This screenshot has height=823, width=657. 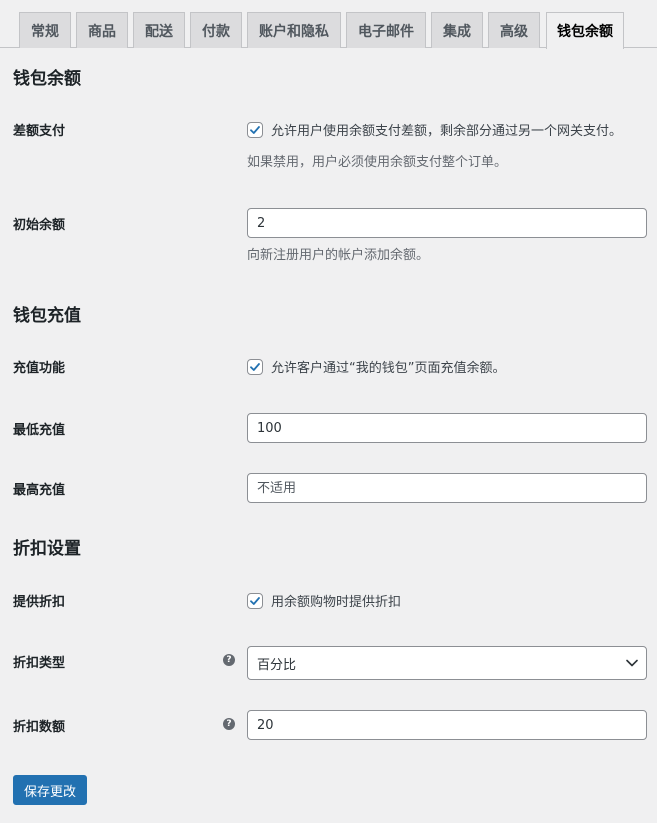 I want to click on topup-checkbox, so click(x=255, y=366).